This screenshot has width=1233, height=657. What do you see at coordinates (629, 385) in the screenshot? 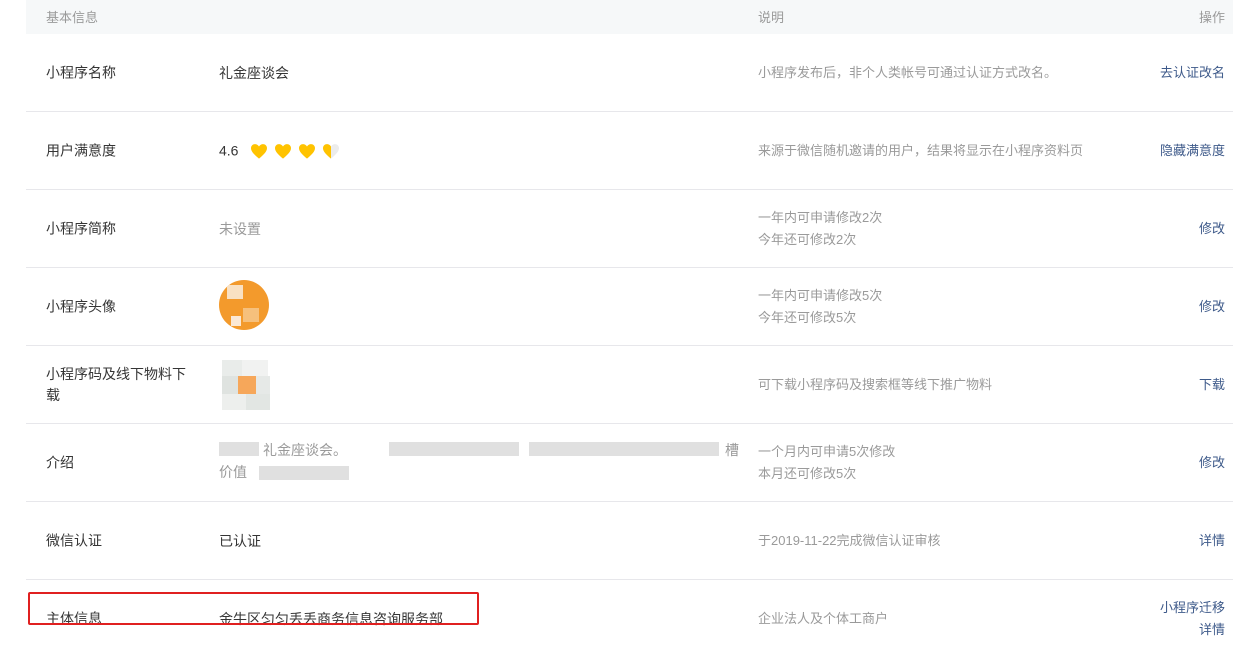
I see `row-qrcode-materials: 小程序码及线下物料下 载 可下载小程序码及搜索框等线下推广物料 下载` at bounding box center [629, 385].